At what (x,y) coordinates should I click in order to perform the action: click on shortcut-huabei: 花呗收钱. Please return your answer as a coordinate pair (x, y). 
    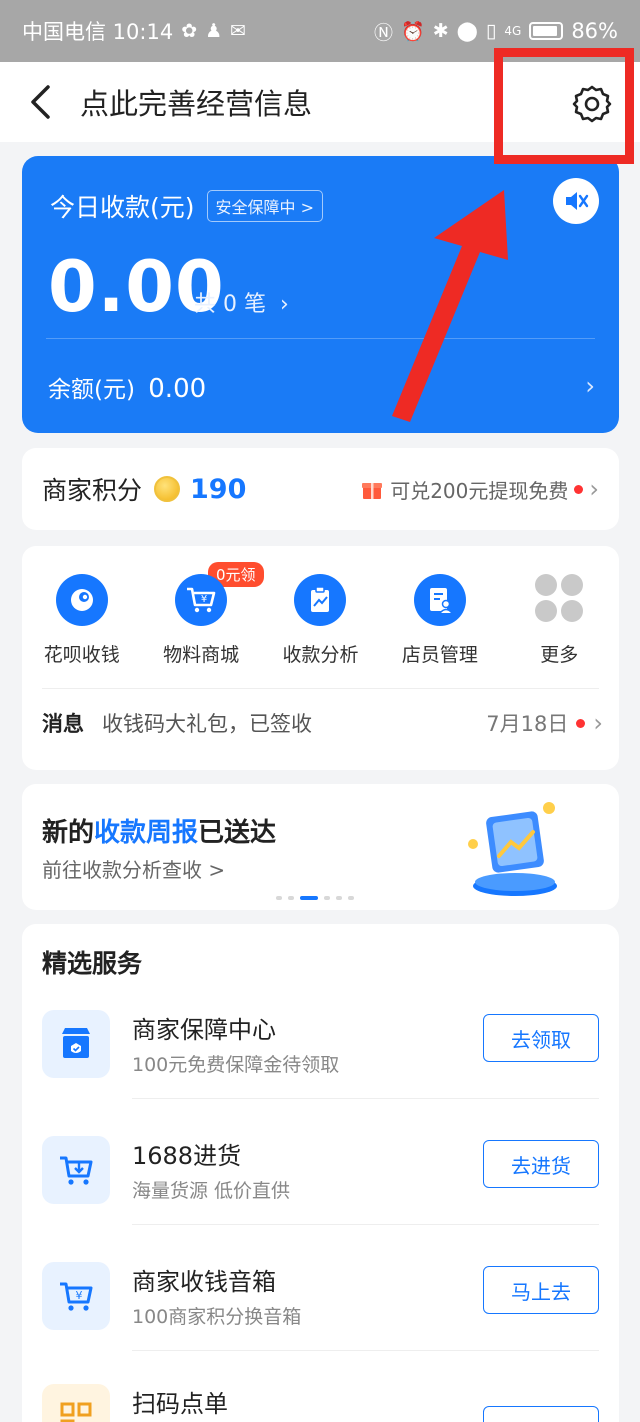
    Looking at the image, I should click on (81, 620).